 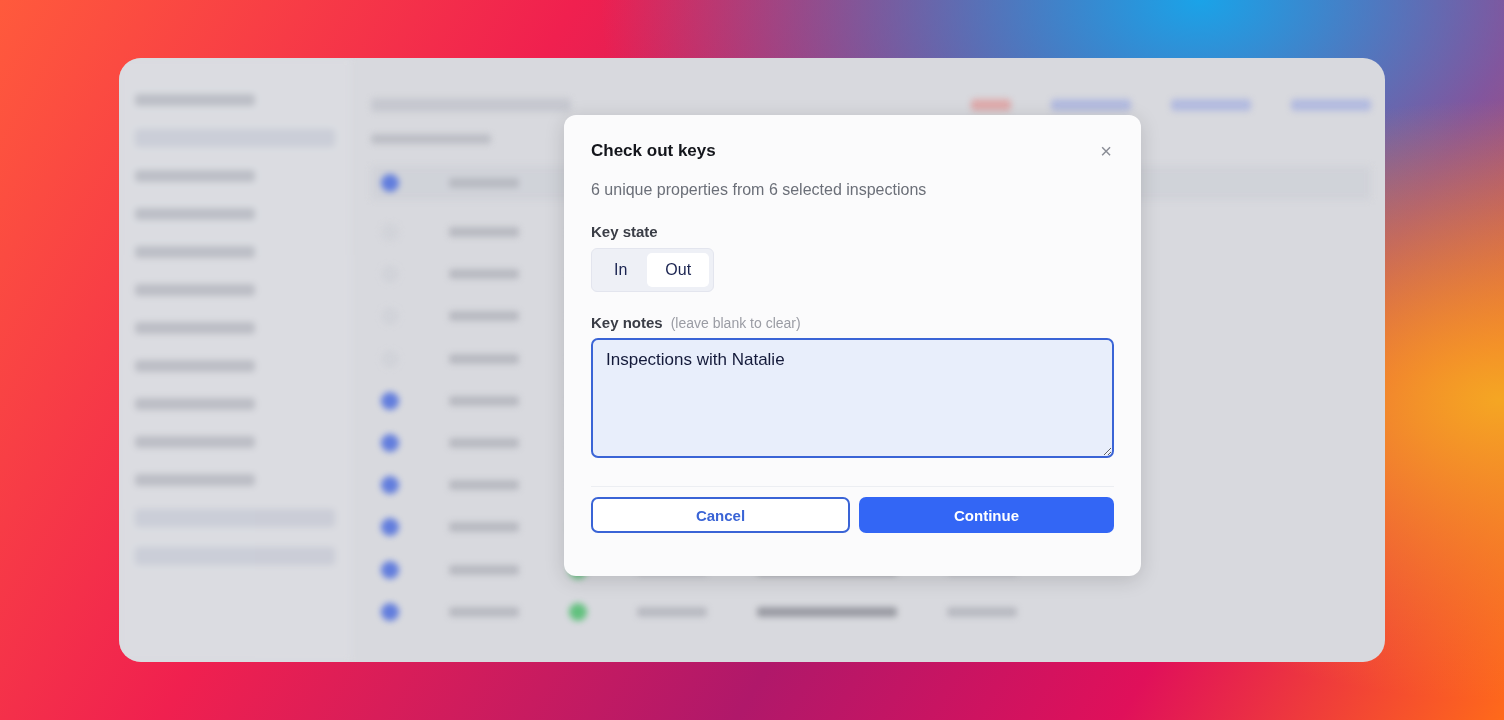 I want to click on key-notes-hint: (leave blank to clear), so click(x=735, y=323).